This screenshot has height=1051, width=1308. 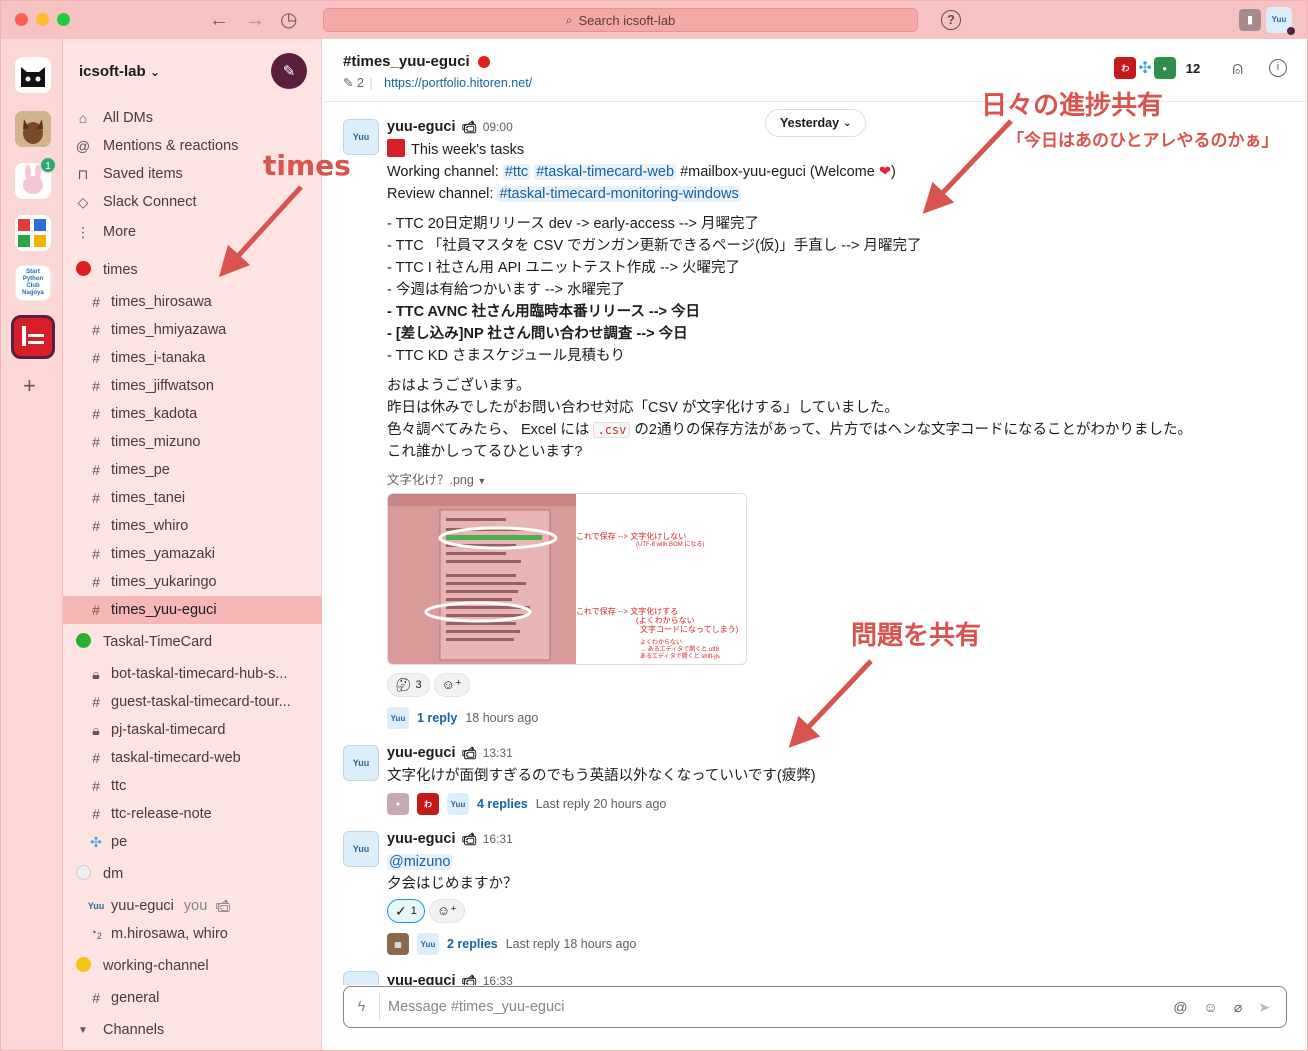 I want to click on replier-avatar: Yuu, so click(x=428, y=944).